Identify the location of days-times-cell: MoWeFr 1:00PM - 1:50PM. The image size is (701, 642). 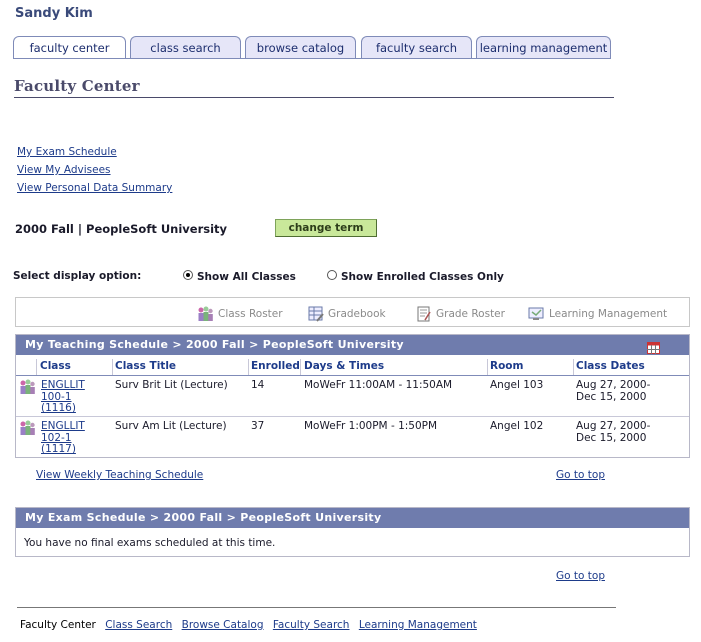
(371, 426).